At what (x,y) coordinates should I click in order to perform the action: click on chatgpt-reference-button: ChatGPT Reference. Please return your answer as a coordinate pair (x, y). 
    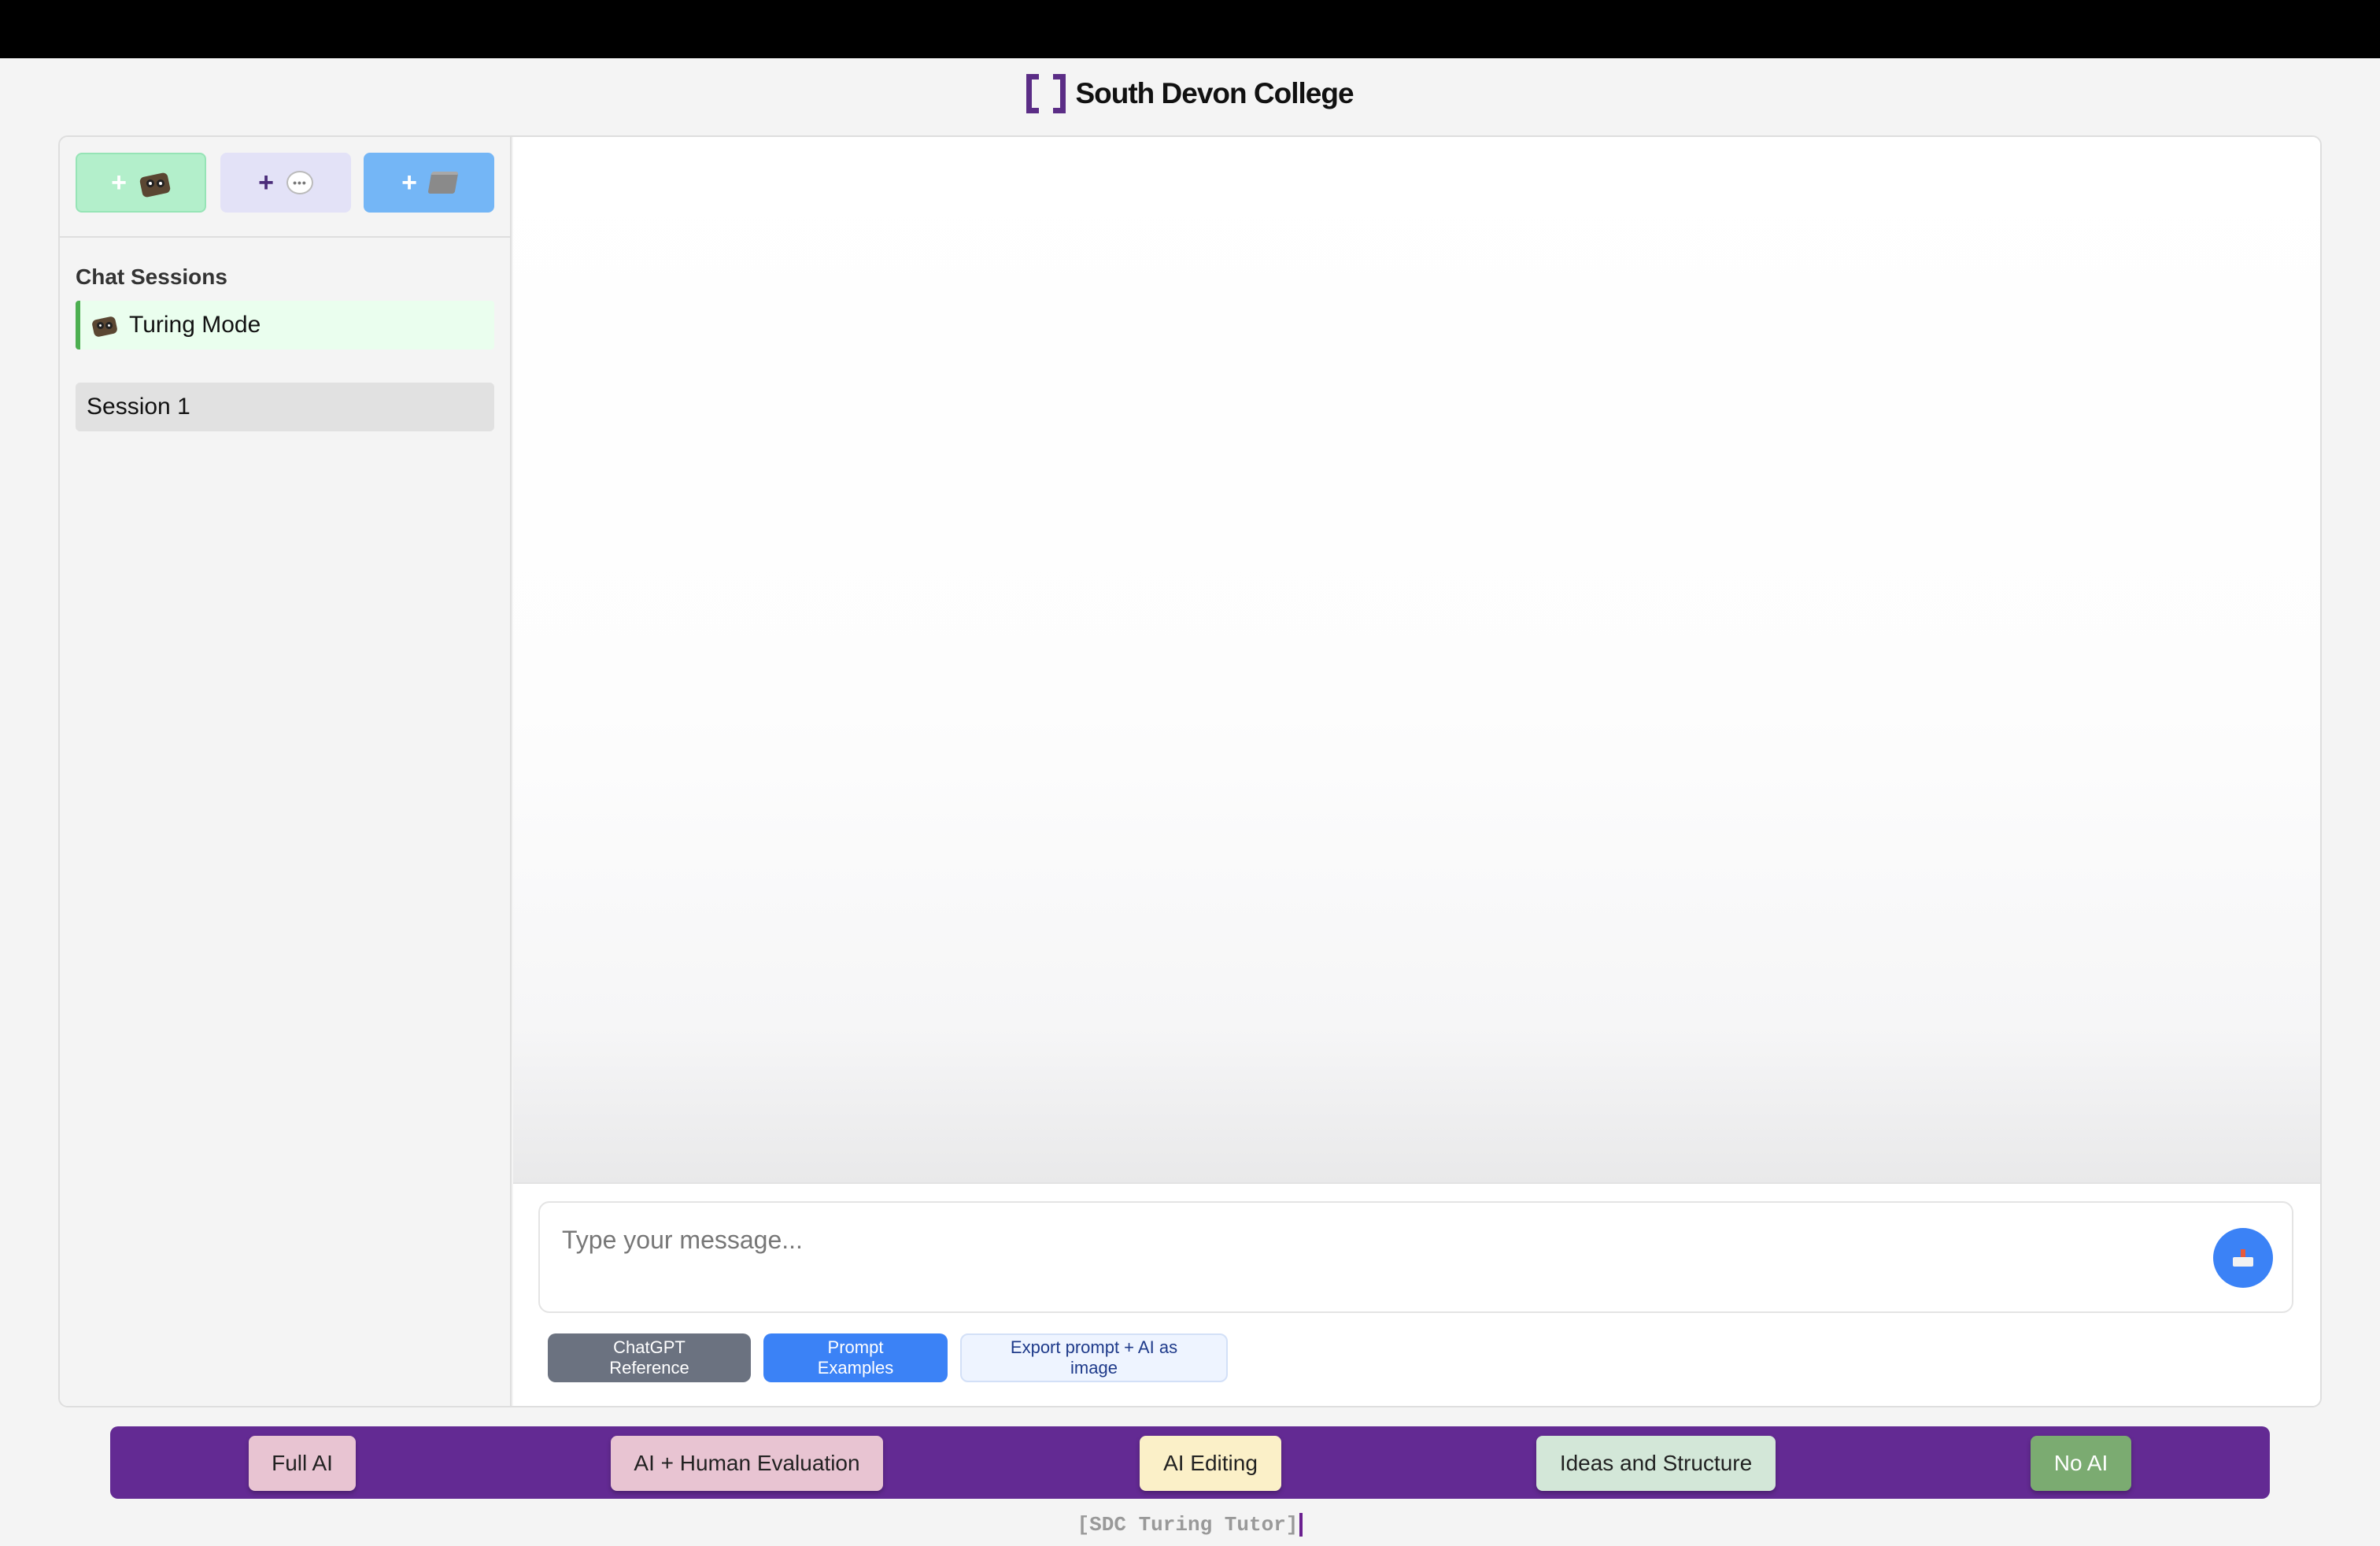
    Looking at the image, I should click on (649, 1357).